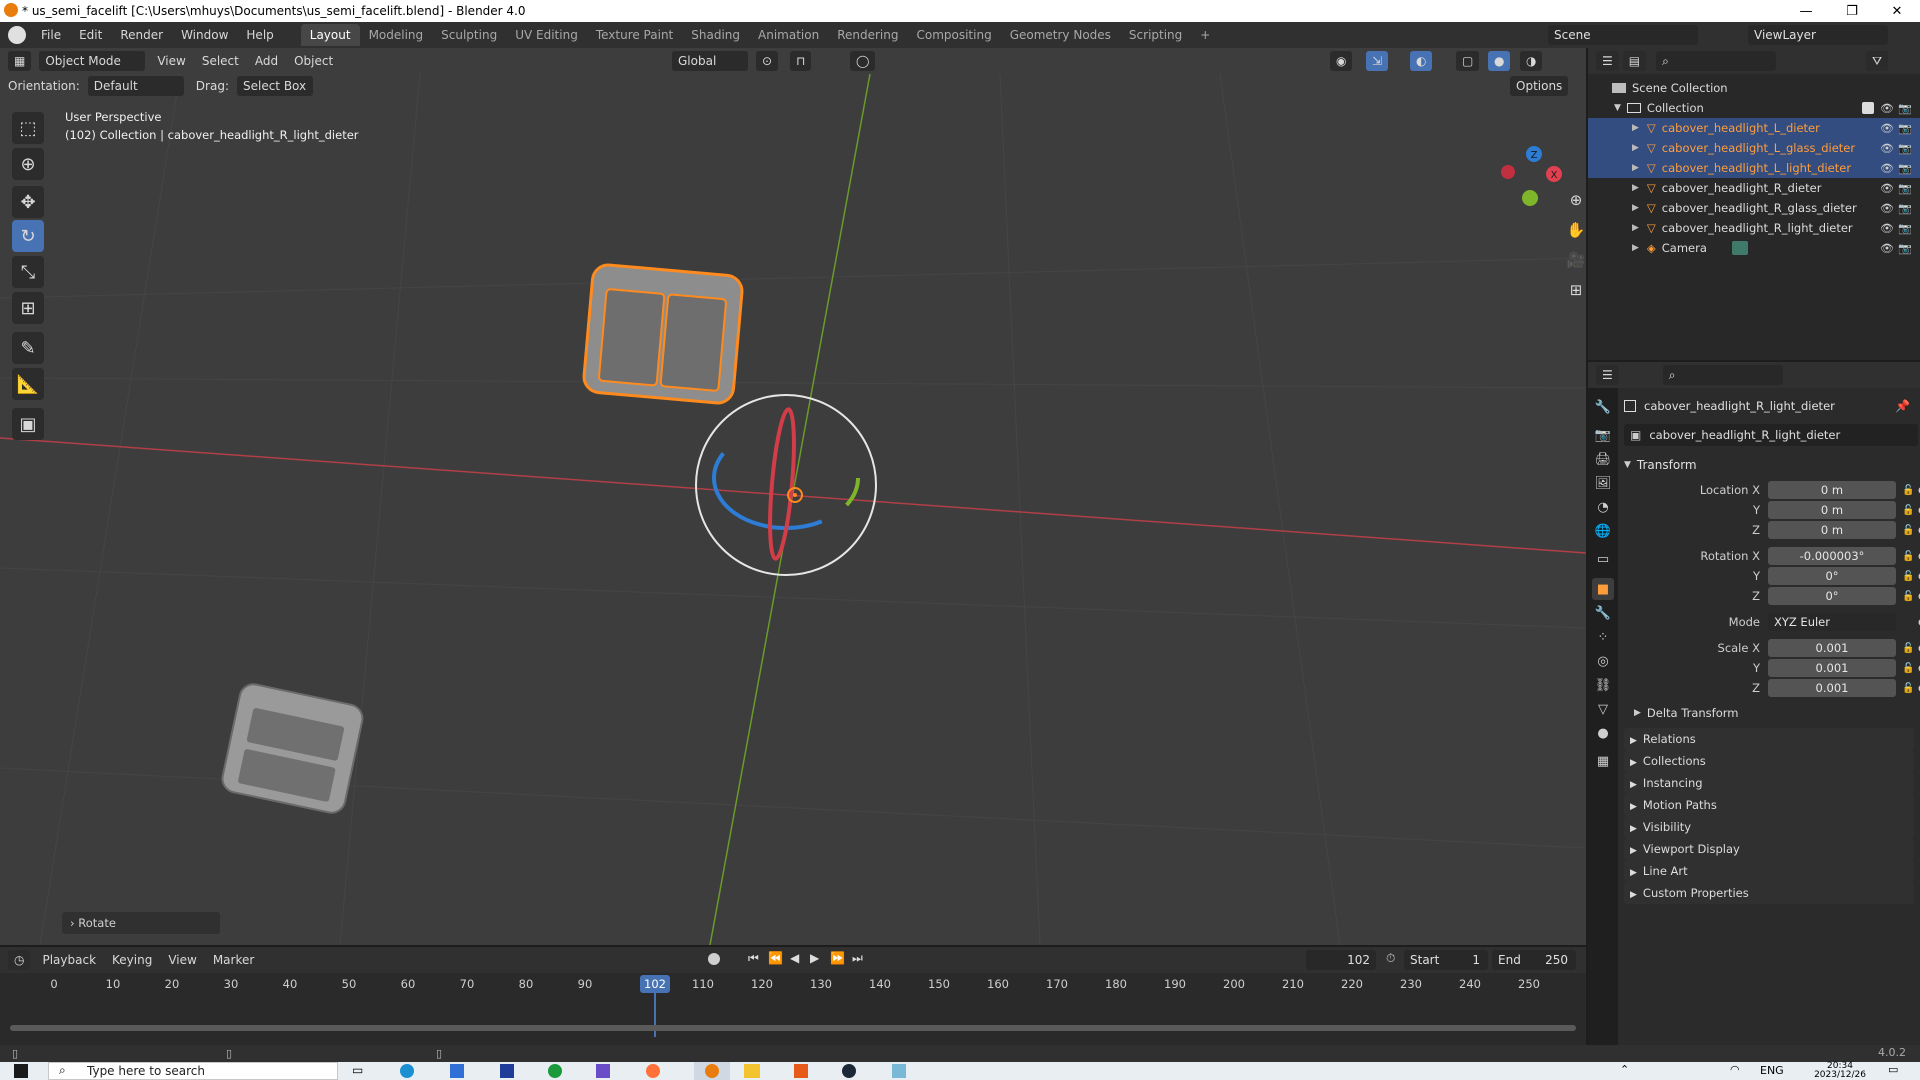  What do you see at coordinates (712, 1071) in the screenshot?
I see `blender-taskbar-icon` at bounding box center [712, 1071].